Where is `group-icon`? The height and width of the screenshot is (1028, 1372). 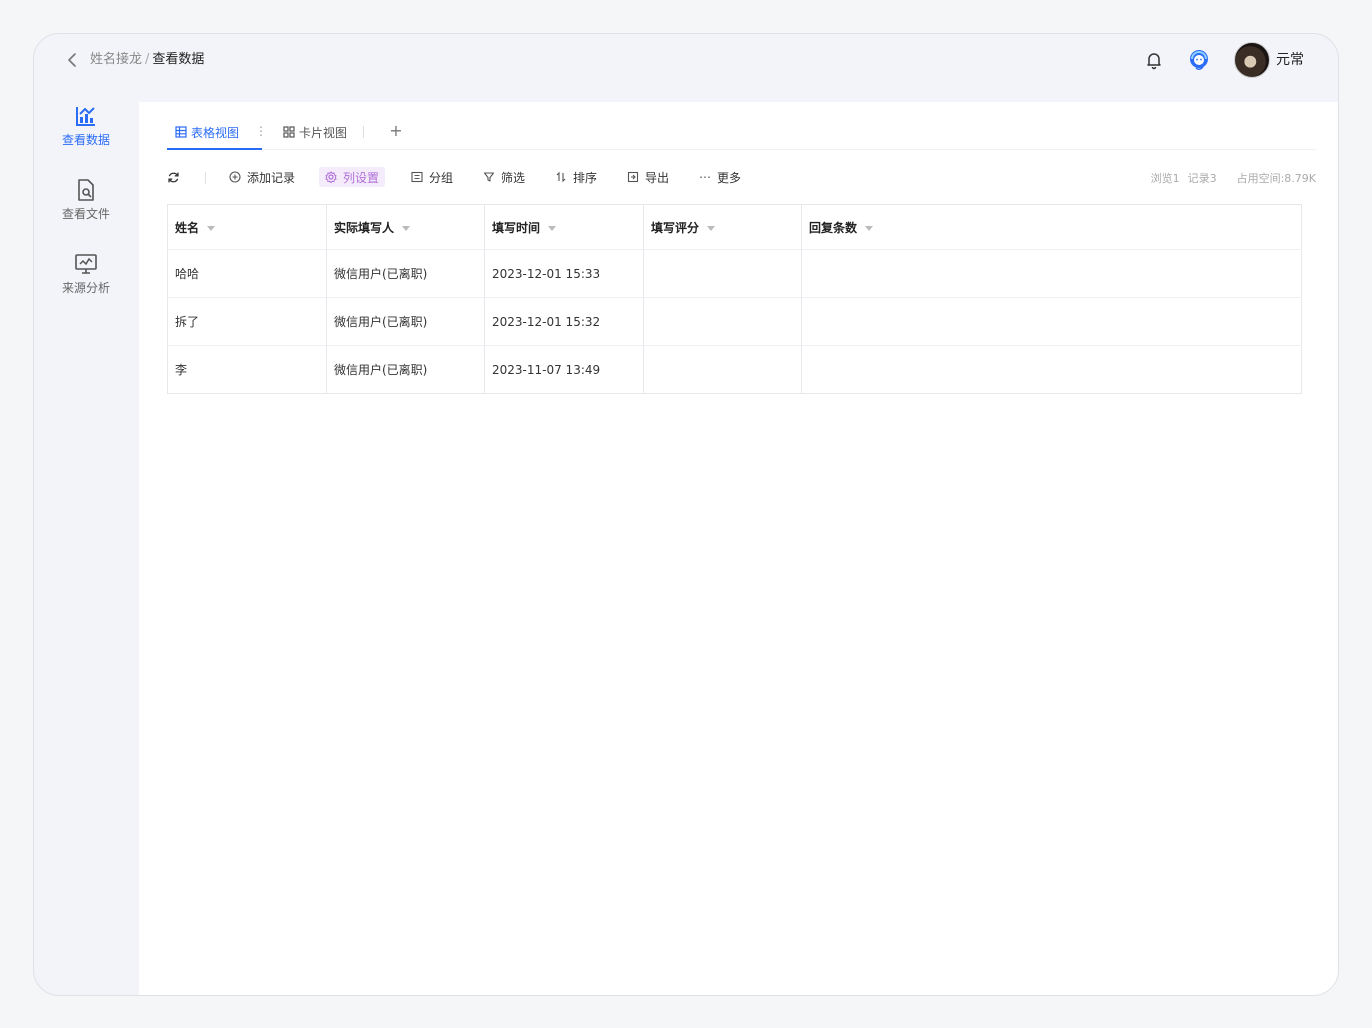 group-icon is located at coordinates (417, 177).